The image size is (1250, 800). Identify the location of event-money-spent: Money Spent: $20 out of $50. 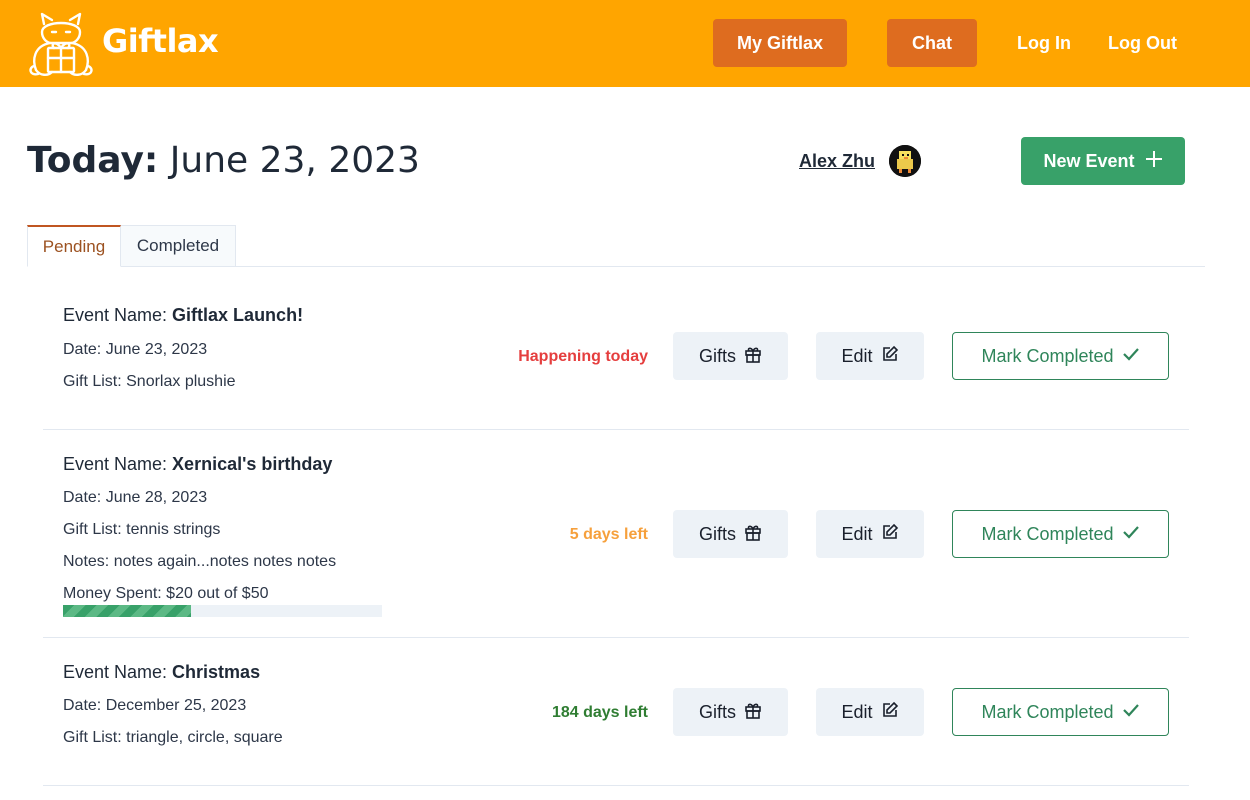
(166, 593).